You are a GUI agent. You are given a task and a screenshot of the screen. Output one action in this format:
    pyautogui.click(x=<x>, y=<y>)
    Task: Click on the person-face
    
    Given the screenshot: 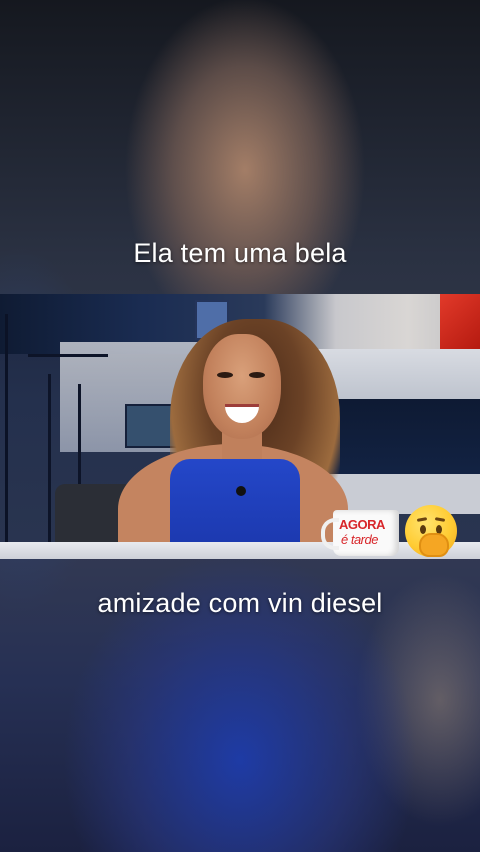 What is the action you would take?
    pyautogui.click(x=242, y=386)
    